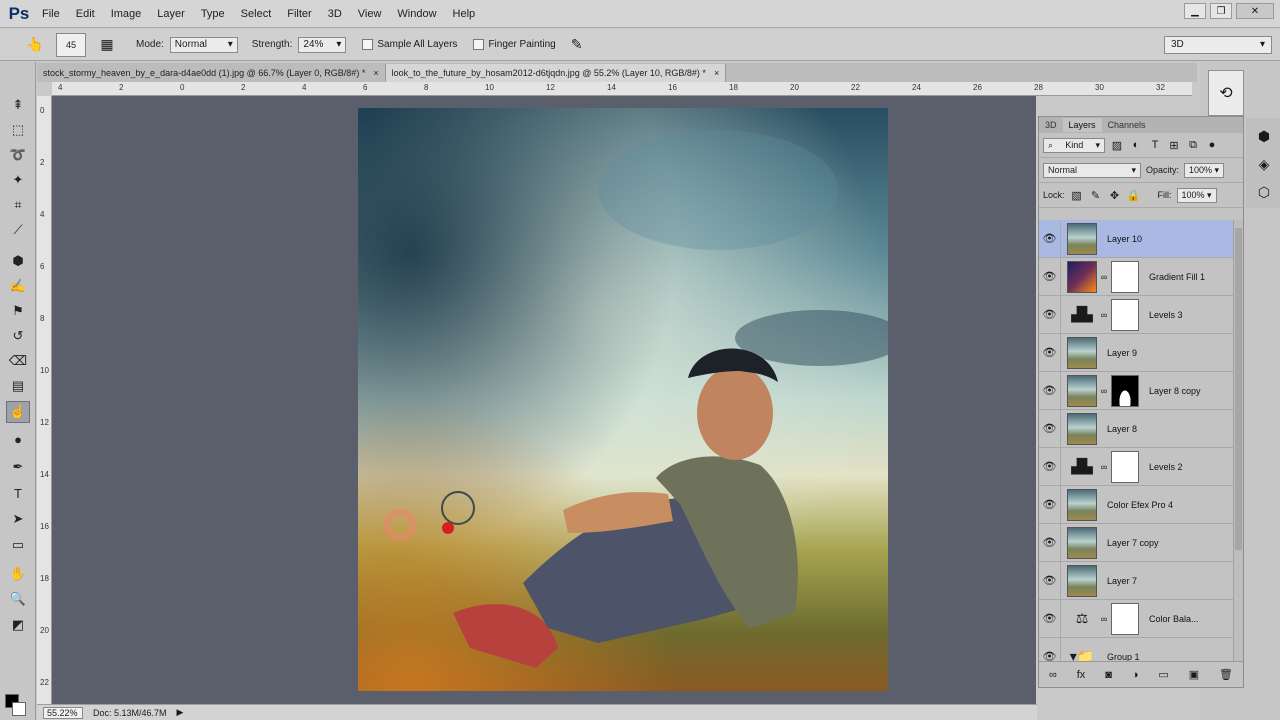 This screenshot has width=1280, height=720. What do you see at coordinates (299, 14) in the screenshot?
I see `menu-filter: Filter` at bounding box center [299, 14].